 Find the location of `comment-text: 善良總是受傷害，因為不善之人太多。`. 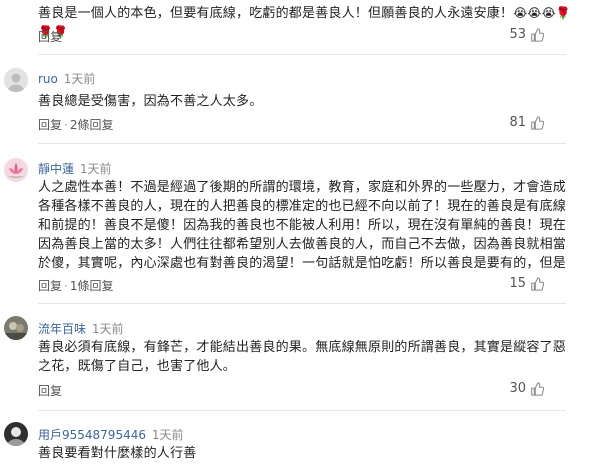

comment-text: 善良總是受傷害，因為不善之人太多。 is located at coordinates (150, 101).